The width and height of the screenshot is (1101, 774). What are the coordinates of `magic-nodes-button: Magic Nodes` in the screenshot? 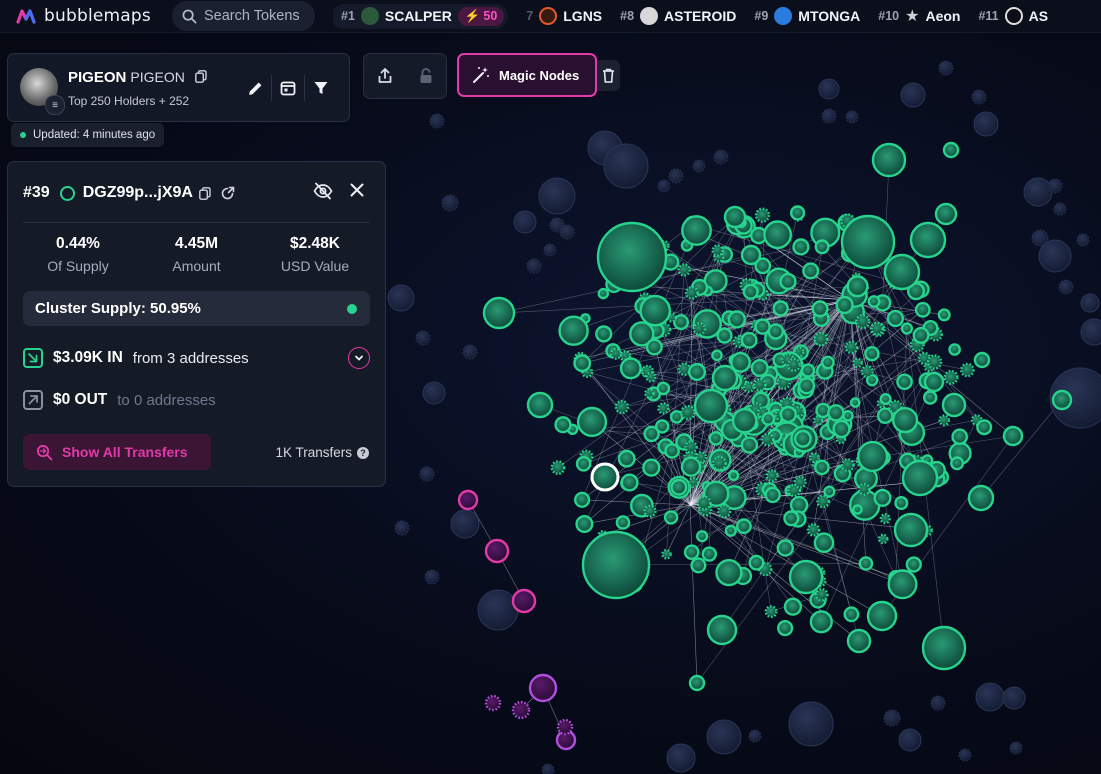 It's located at (527, 75).